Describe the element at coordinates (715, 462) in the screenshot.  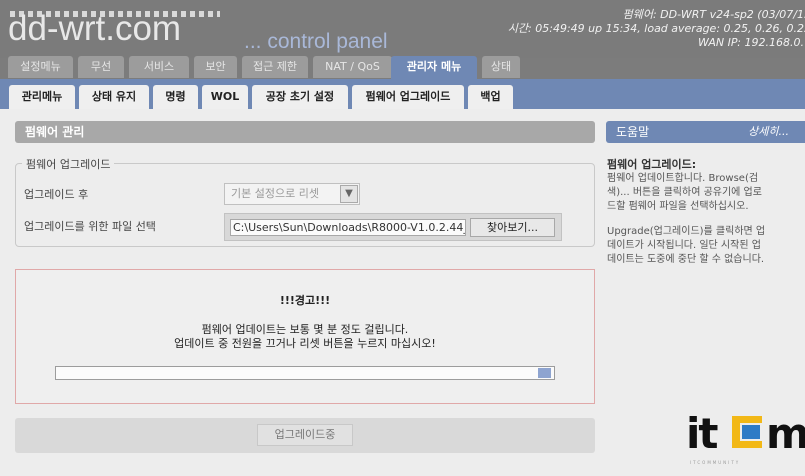
I see `watermark-sub: ITCOMMUNITY` at that location.